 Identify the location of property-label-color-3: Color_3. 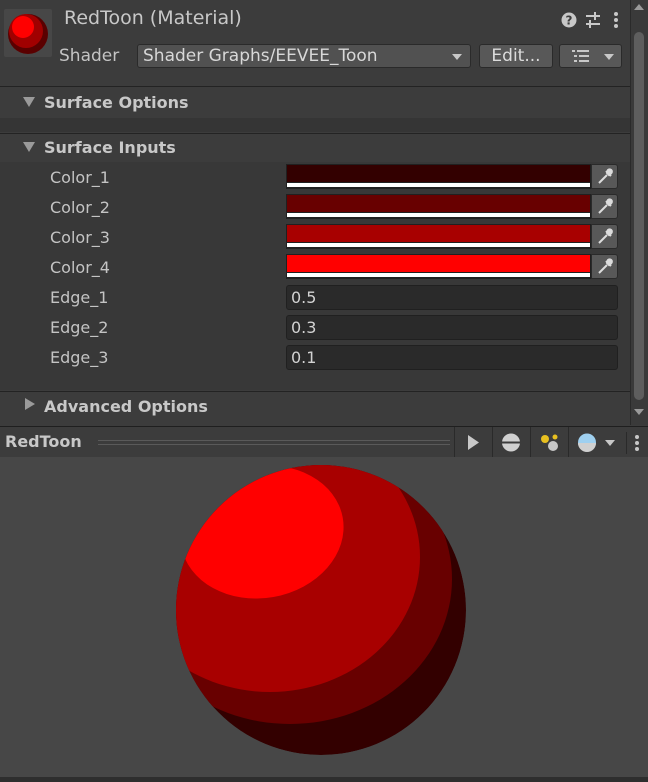
(80, 237).